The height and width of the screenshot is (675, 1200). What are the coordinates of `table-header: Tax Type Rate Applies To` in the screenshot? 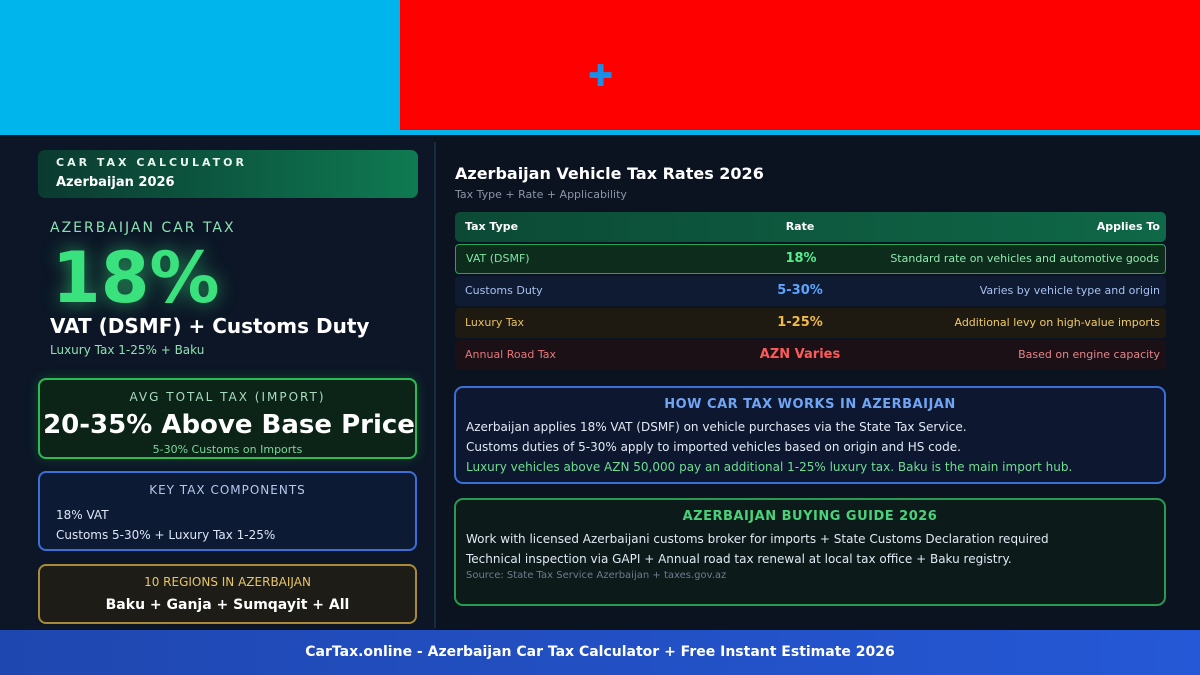 It's located at (810, 227).